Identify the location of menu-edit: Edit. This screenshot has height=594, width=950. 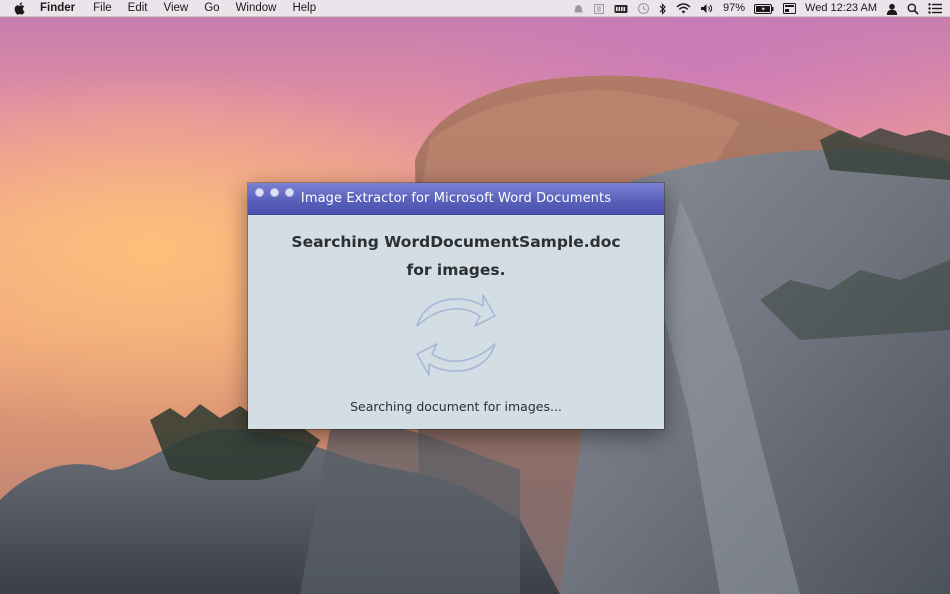
(138, 8).